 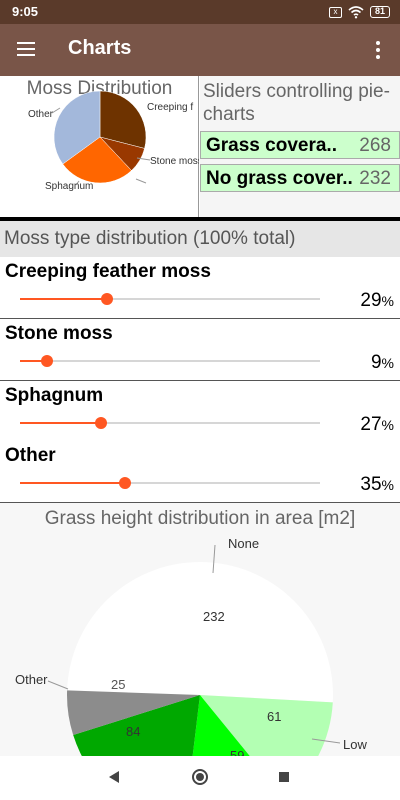 I want to click on sliders-panel-title: Sliders controlling pie-charts, so click(x=296, y=103).